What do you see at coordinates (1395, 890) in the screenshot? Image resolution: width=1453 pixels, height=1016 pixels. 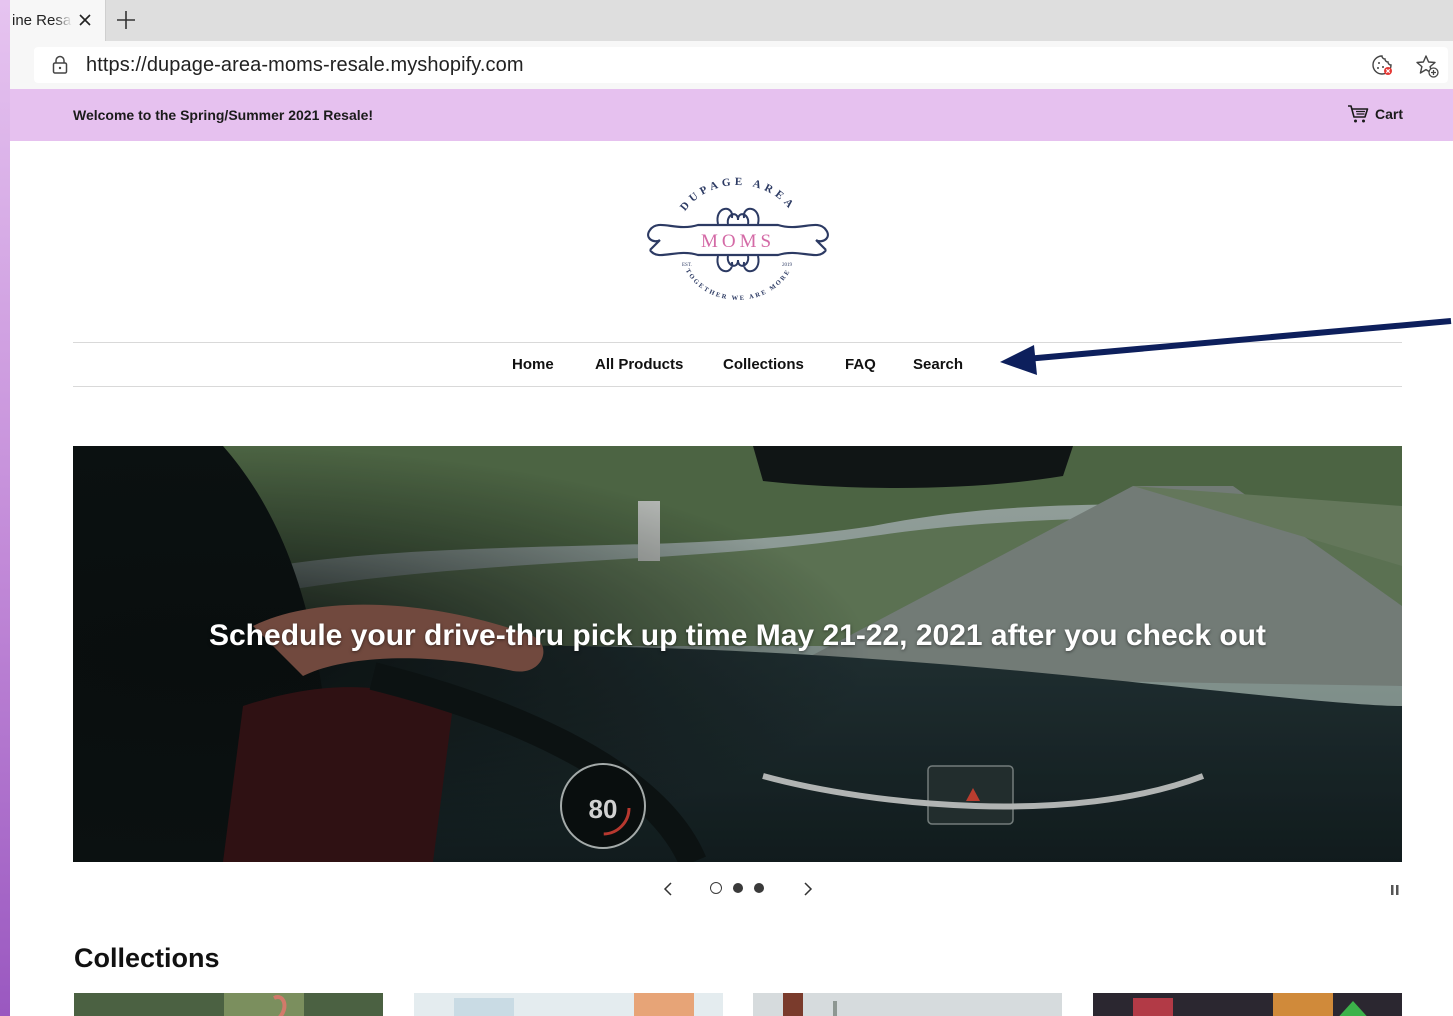 I see `pause-icon` at bounding box center [1395, 890].